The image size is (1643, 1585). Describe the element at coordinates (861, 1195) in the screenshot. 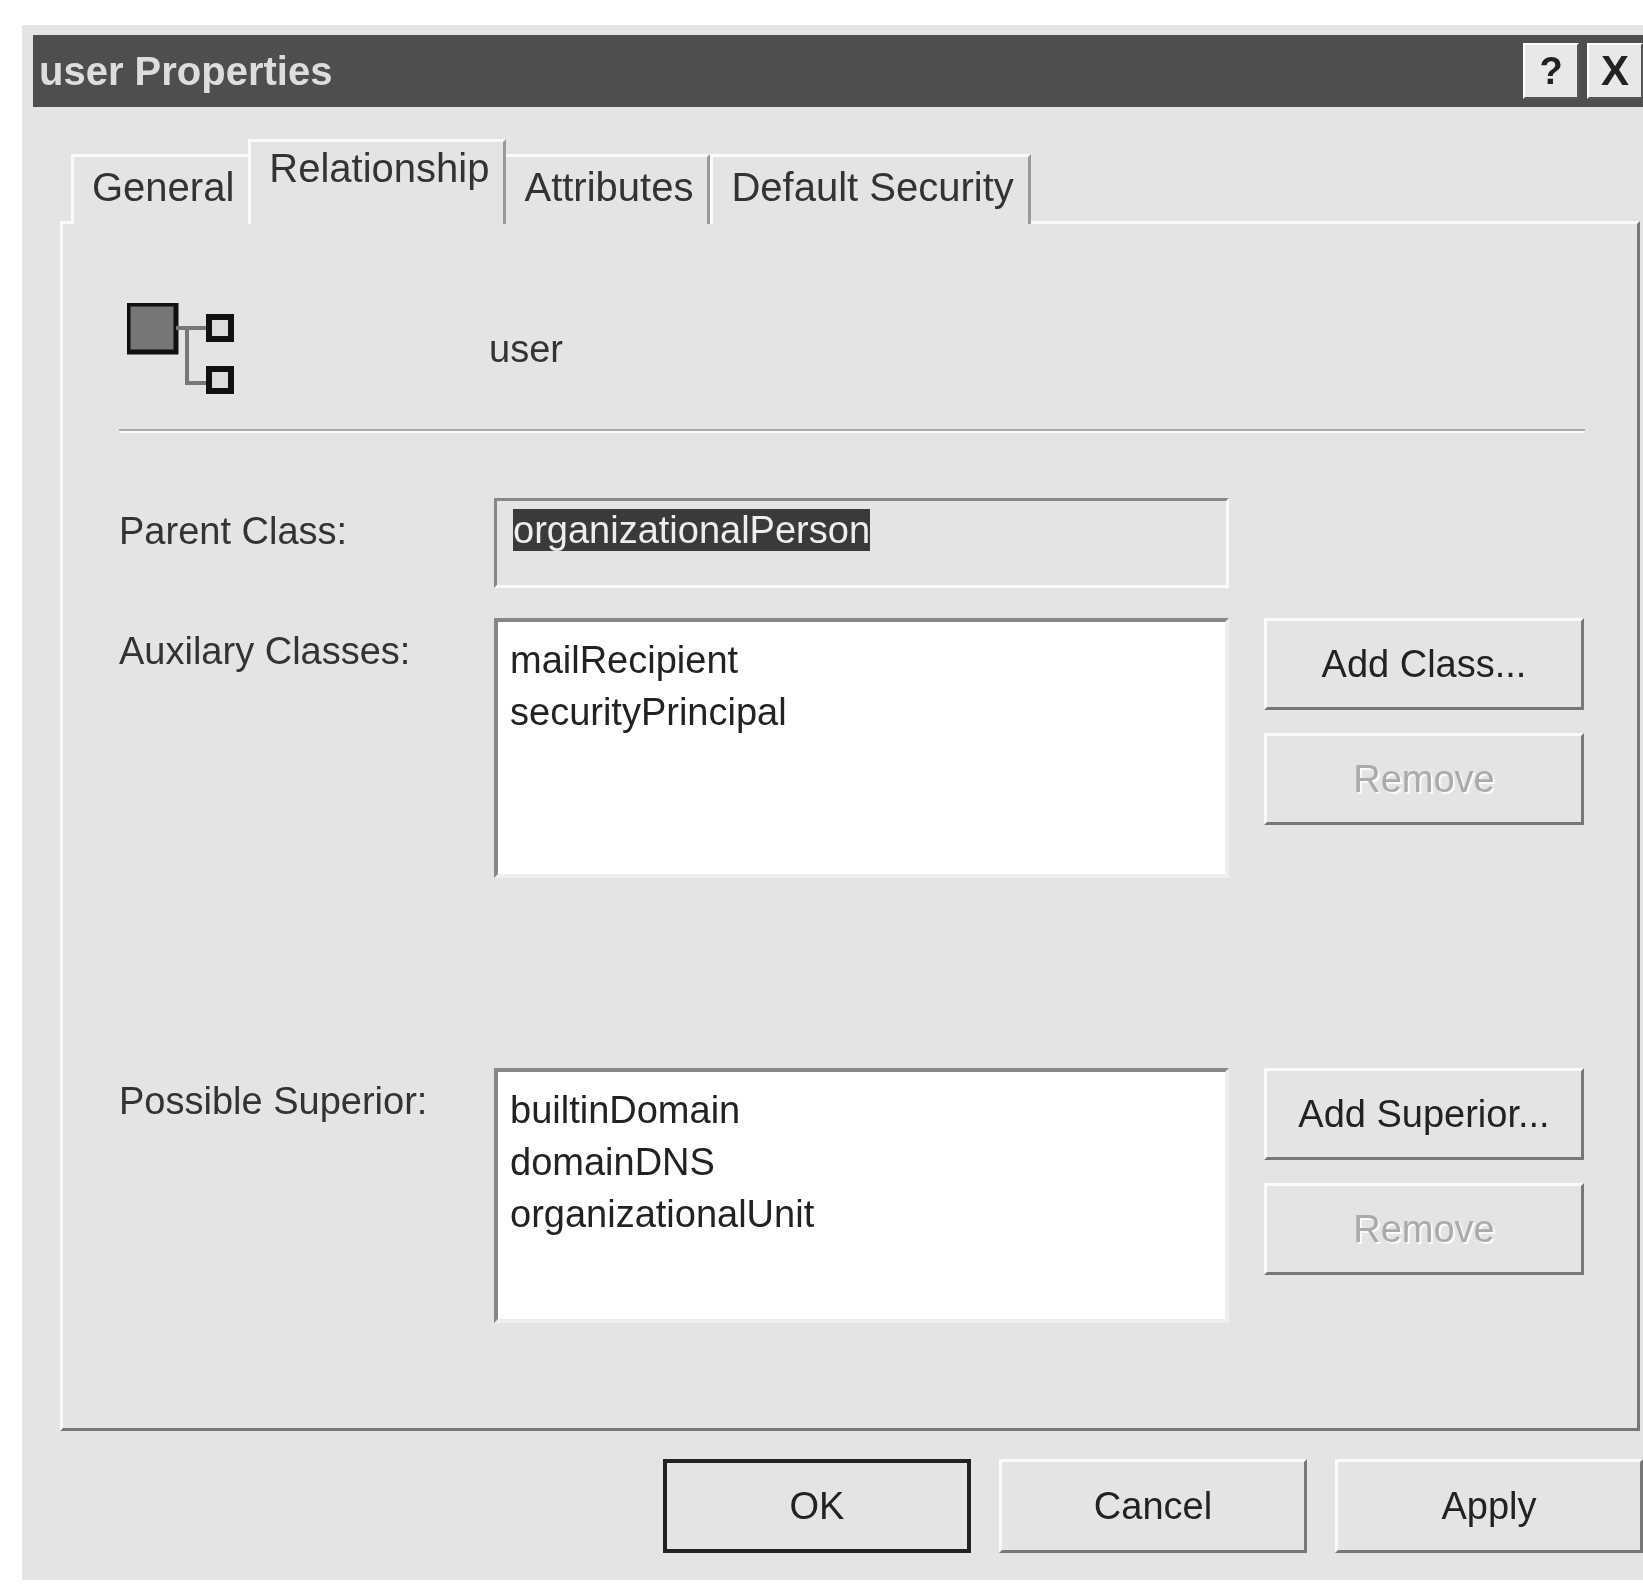

I see `possible-superior-list: builtinDomain domainDNS organizationalUnit` at that location.